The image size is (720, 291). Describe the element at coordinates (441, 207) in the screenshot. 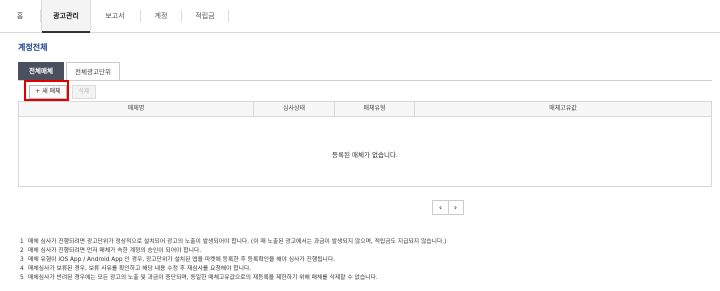

I see `chevron-left-icon: ‹` at that location.